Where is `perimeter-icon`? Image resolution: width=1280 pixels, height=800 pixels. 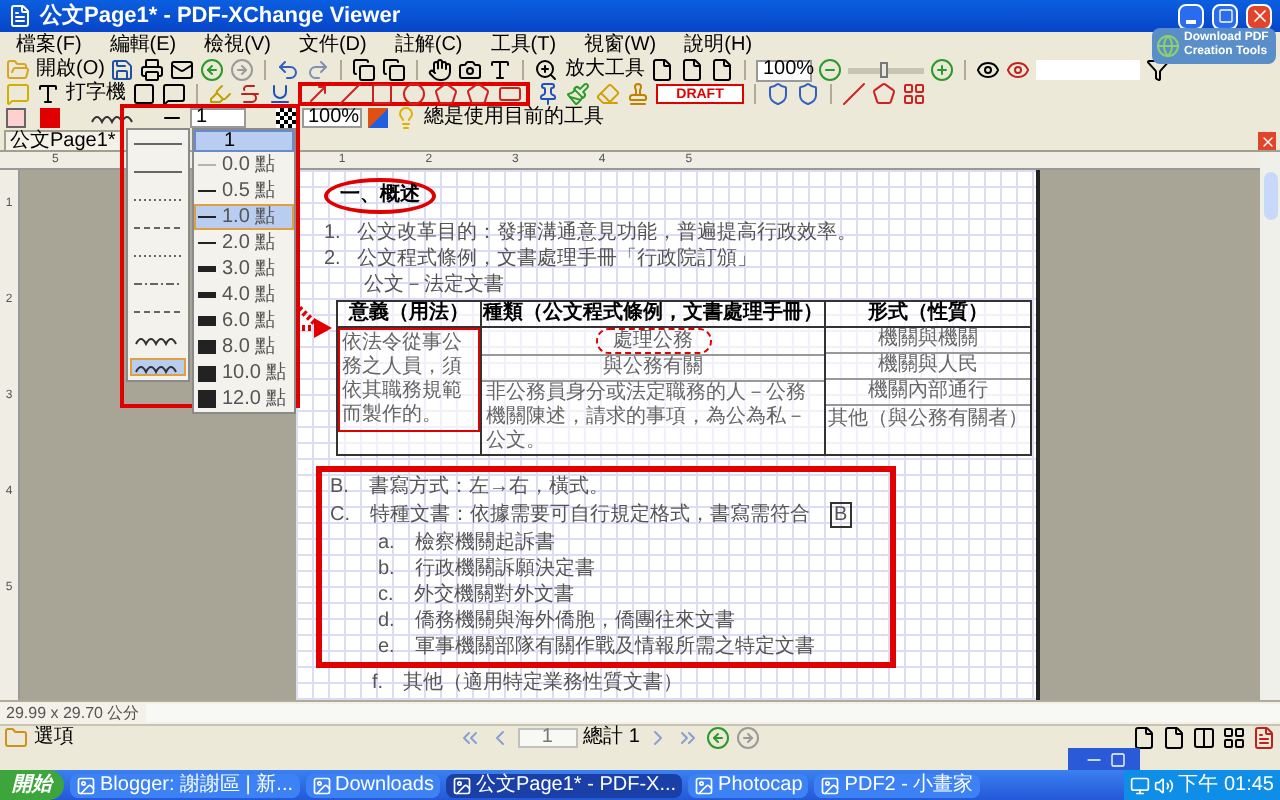 perimeter-icon is located at coordinates (884, 94).